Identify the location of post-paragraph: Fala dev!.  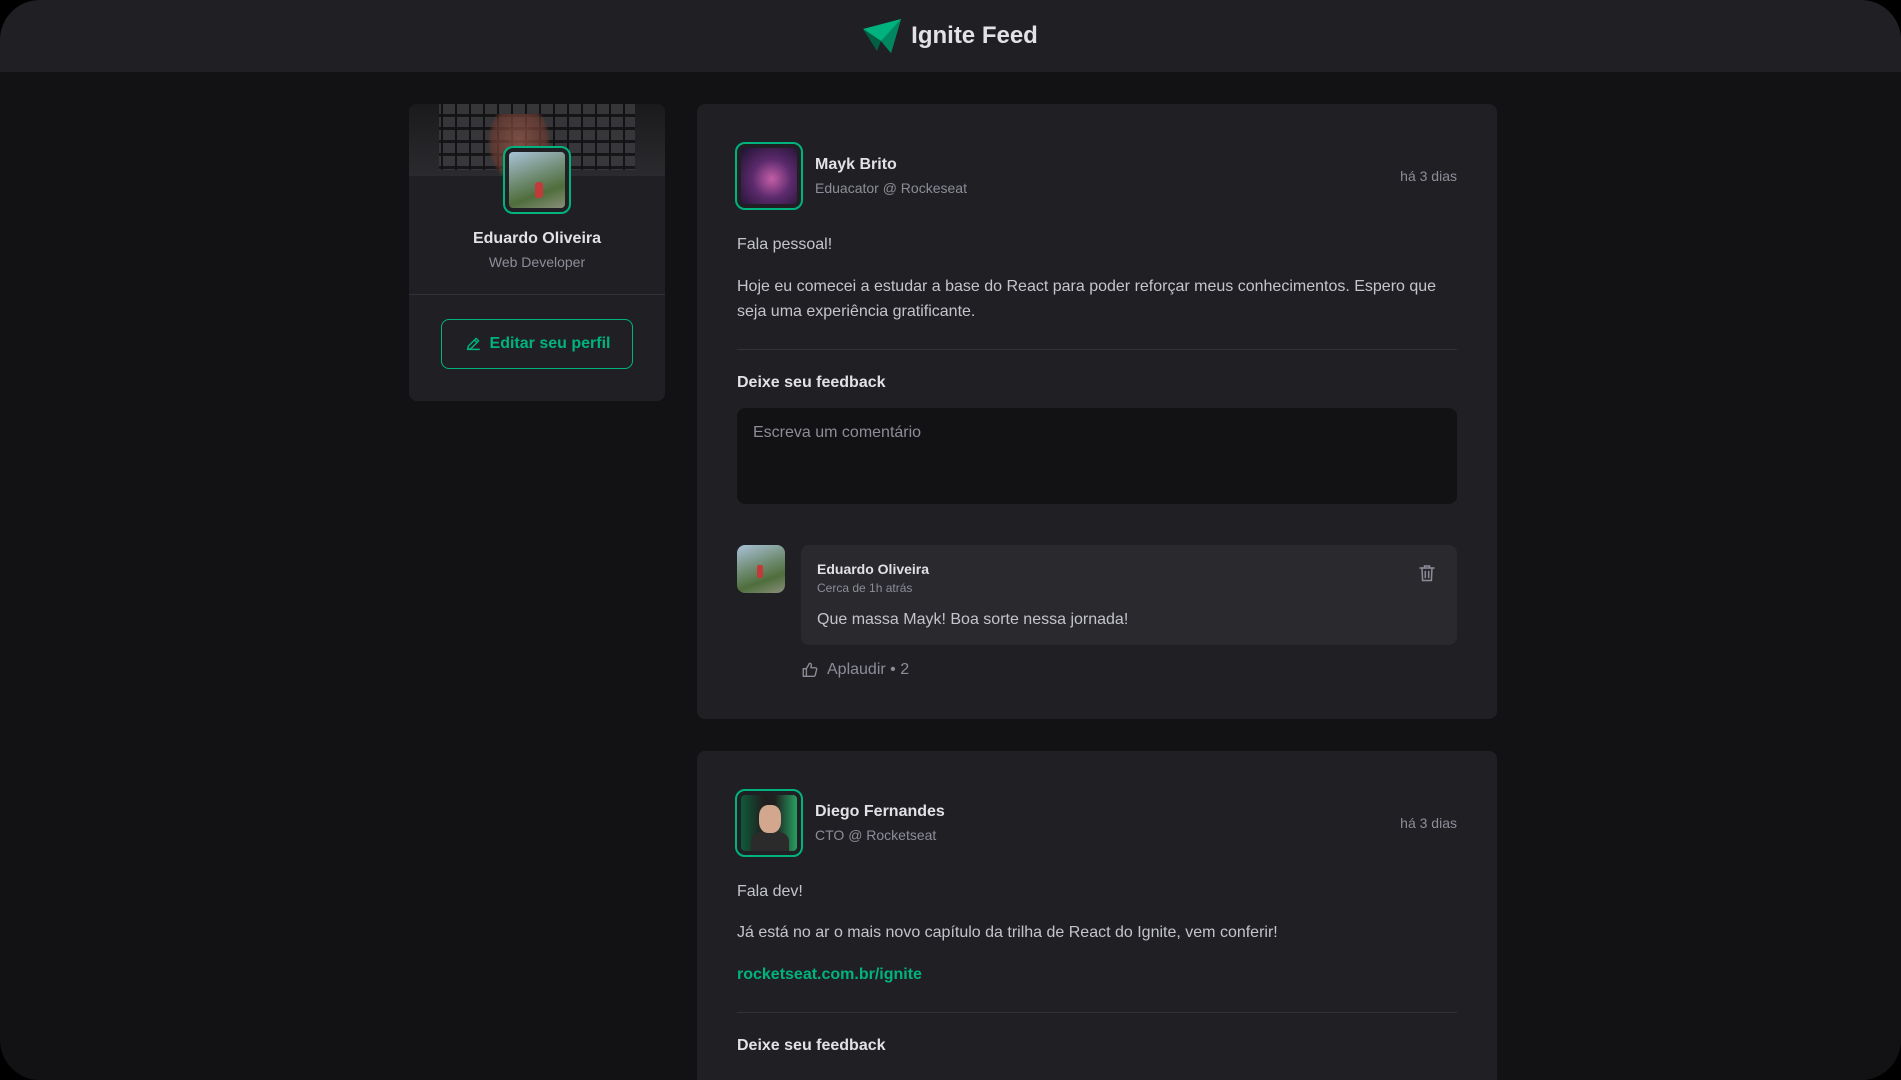
(770, 891).